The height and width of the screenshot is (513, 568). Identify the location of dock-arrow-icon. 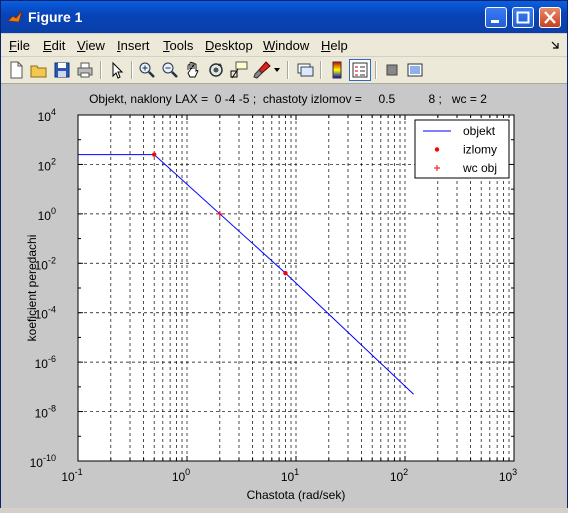
(555, 45).